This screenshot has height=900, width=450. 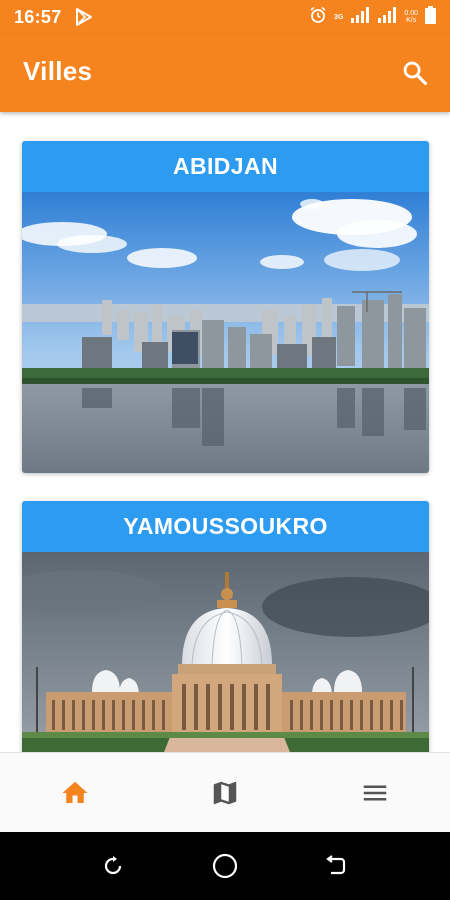 I want to click on search-icon, so click(x=415, y=73).